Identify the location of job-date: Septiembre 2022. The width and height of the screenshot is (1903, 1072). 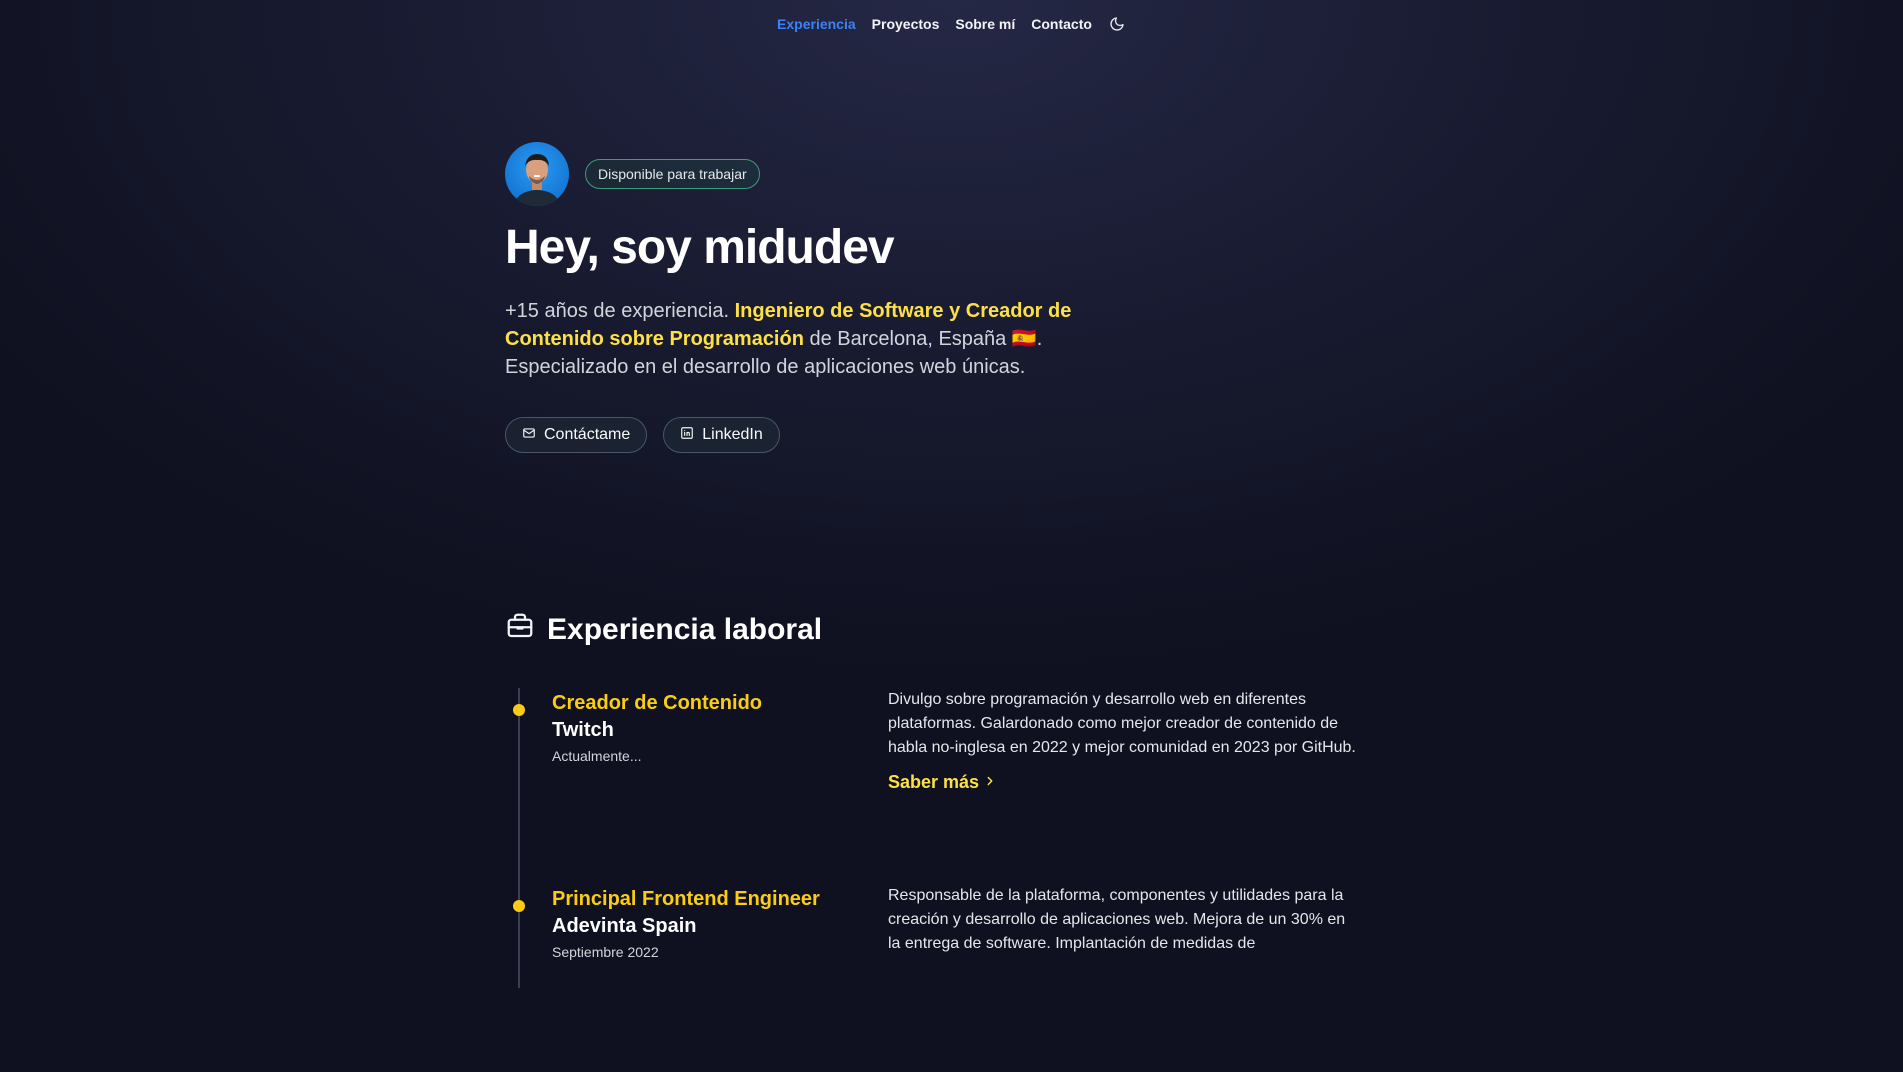
(605, 952).